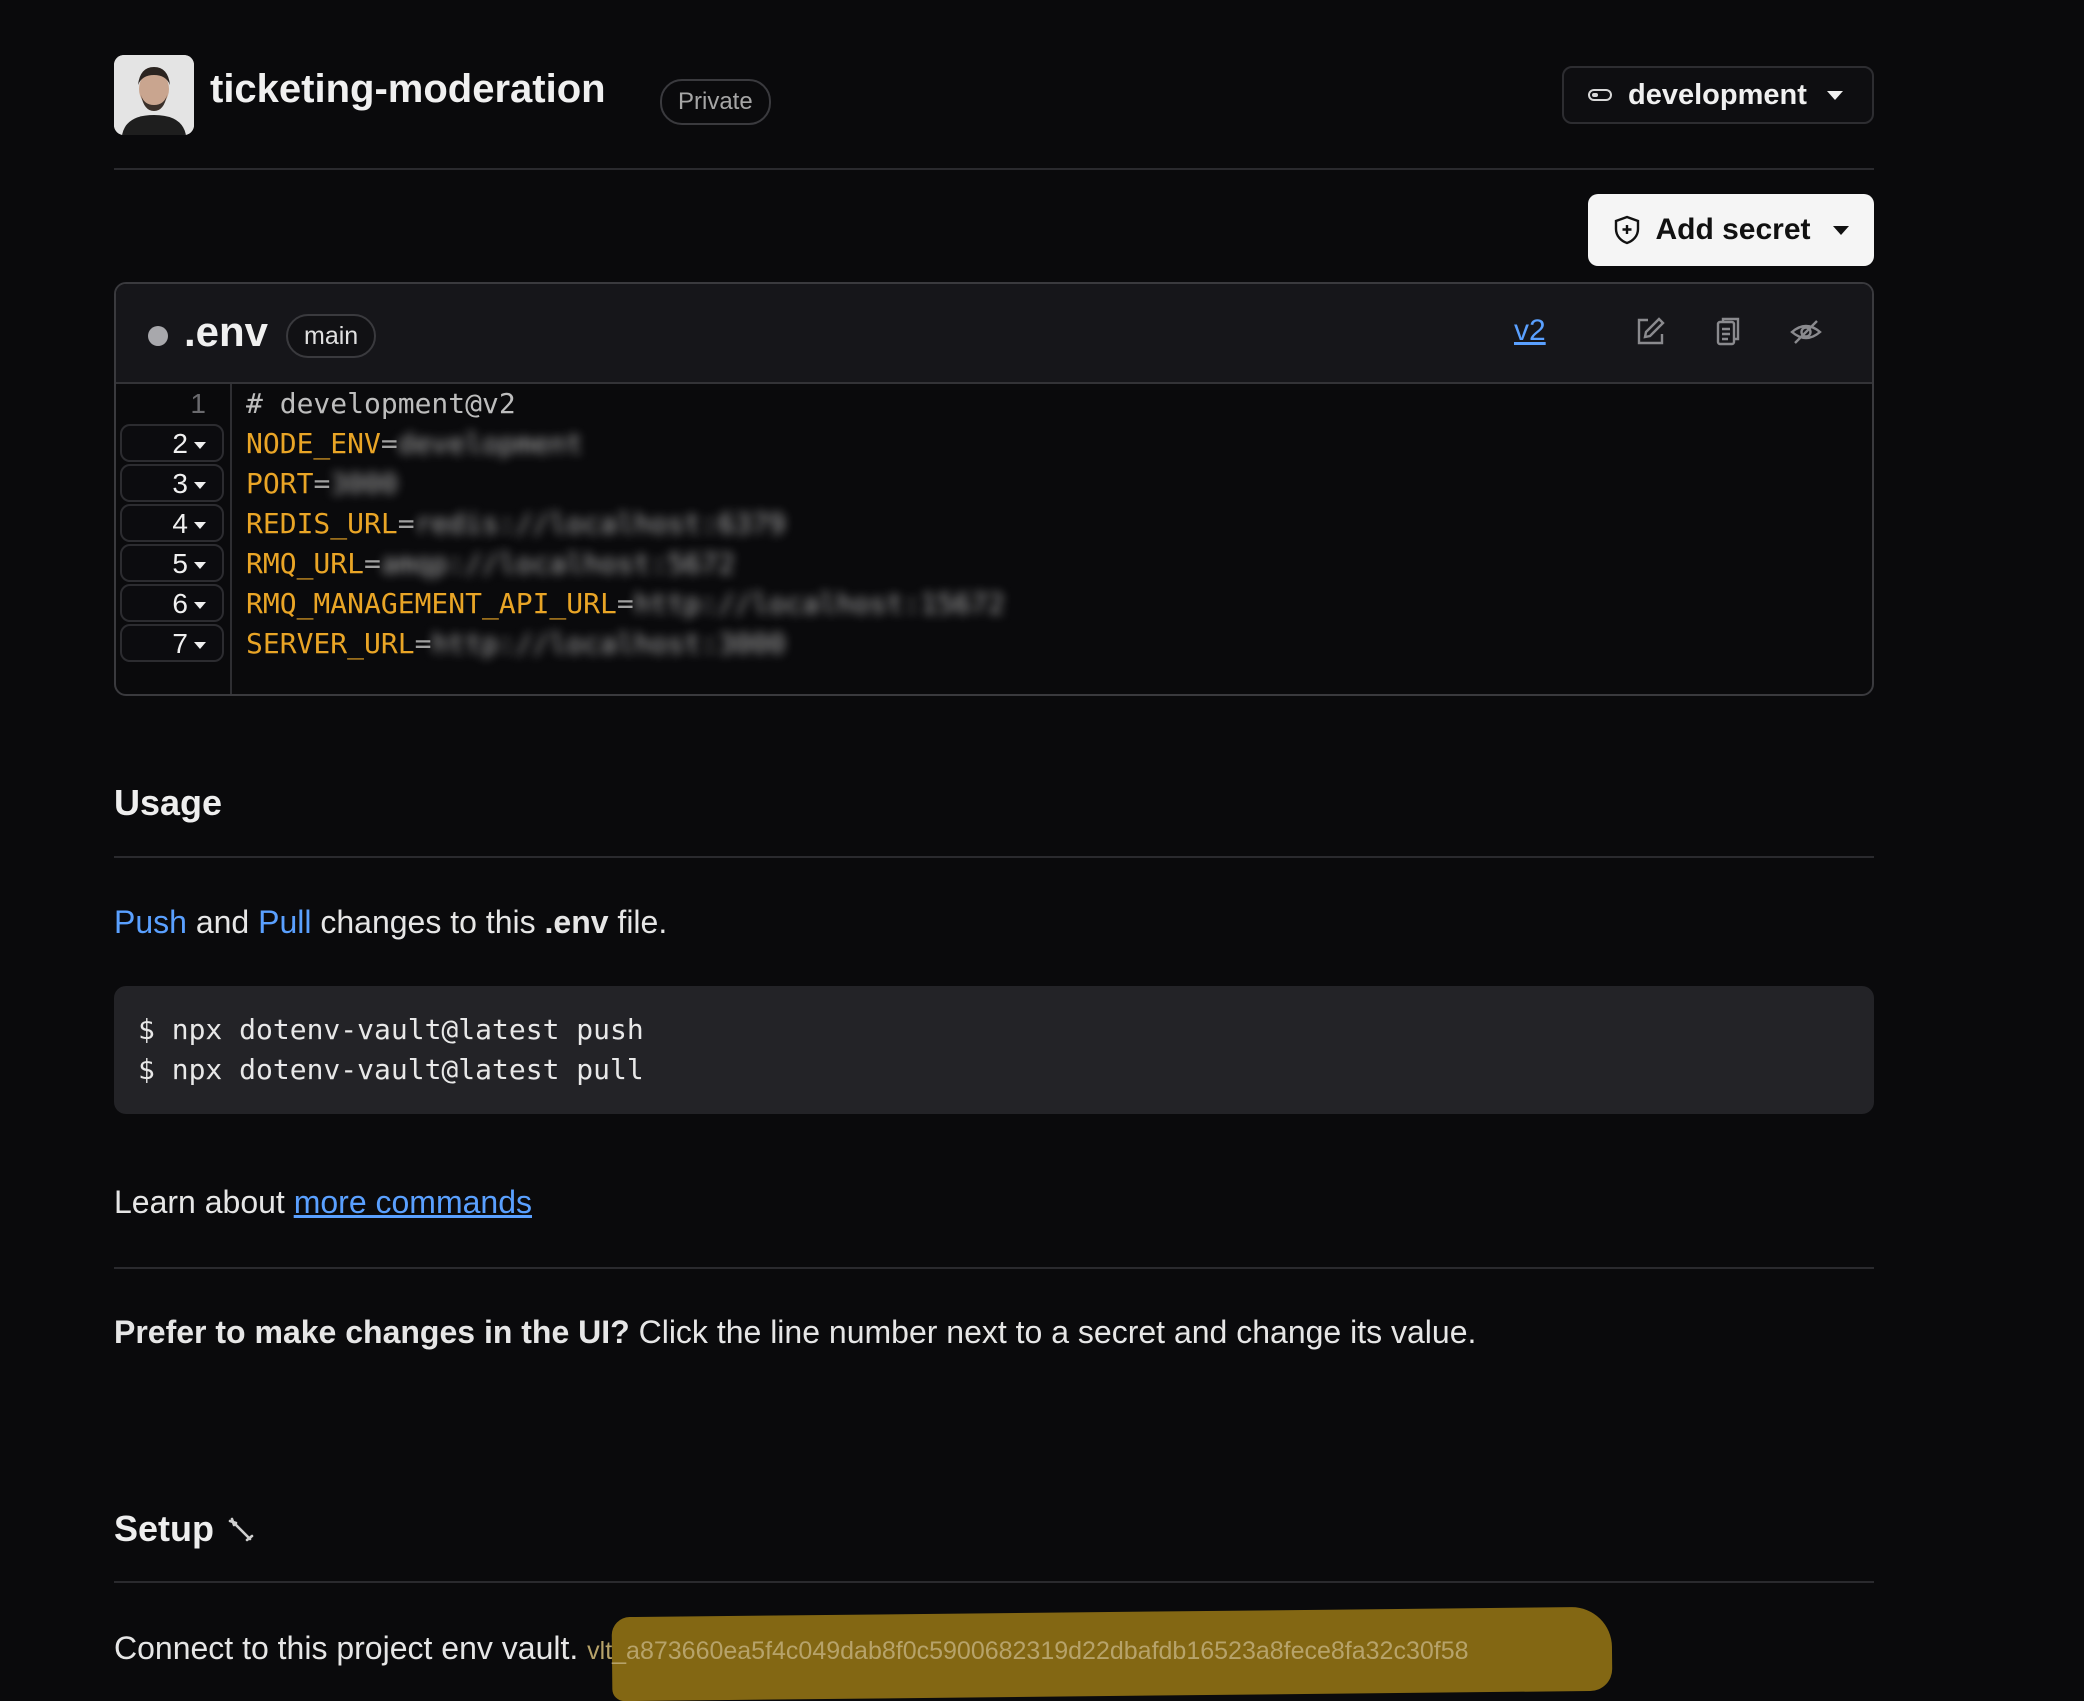  Describe the element at coordinates (172, 443) in the screenshot. I see `line-number-button: 2` at that location.